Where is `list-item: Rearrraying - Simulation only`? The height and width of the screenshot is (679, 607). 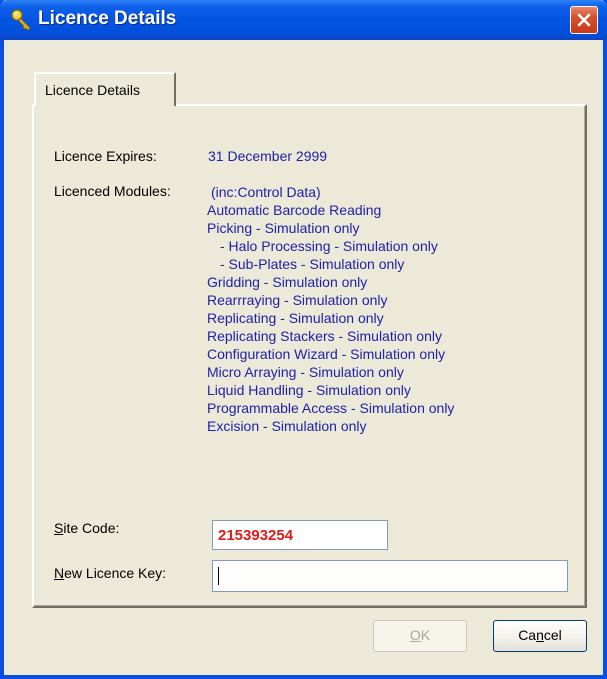
list-item: Rearrraying - Simulation only is located at coordinates (297, 300).